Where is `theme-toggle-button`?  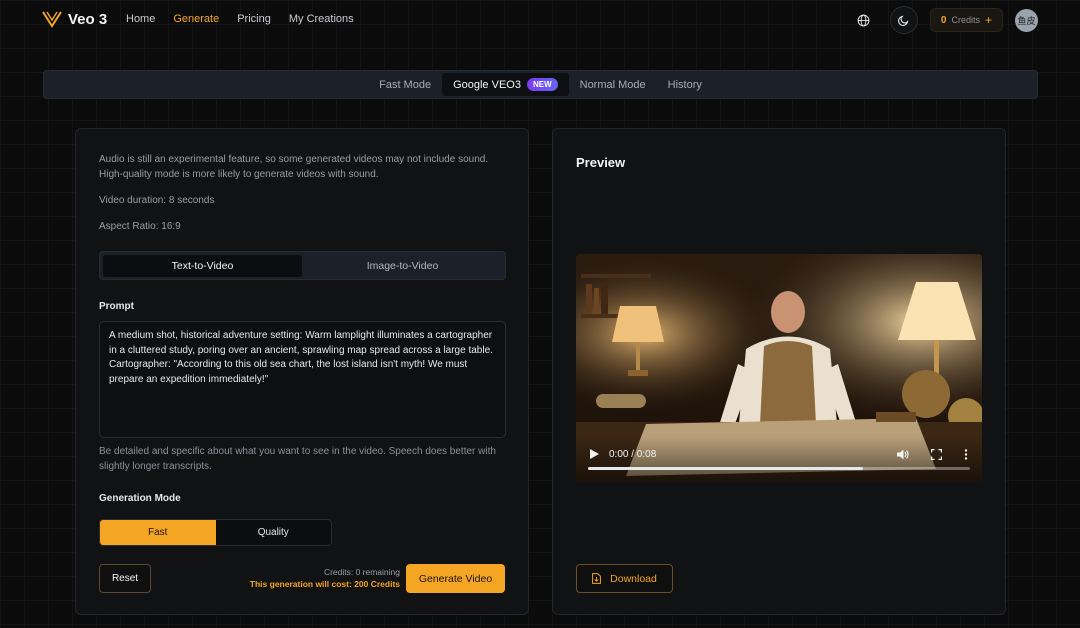
theme-toggle-button is located at coordinates (903, 20).